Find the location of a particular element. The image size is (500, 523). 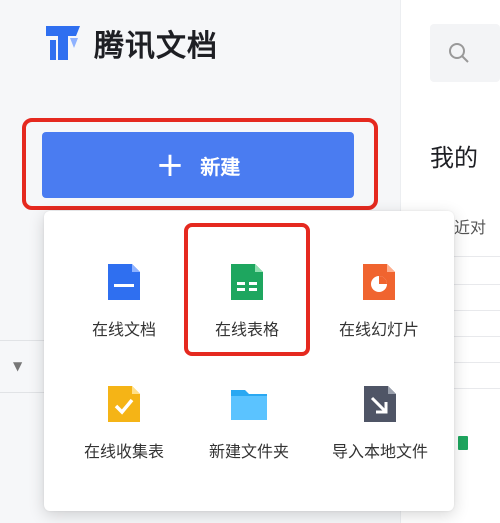

doc-icon is located at coordinates (124, 282).